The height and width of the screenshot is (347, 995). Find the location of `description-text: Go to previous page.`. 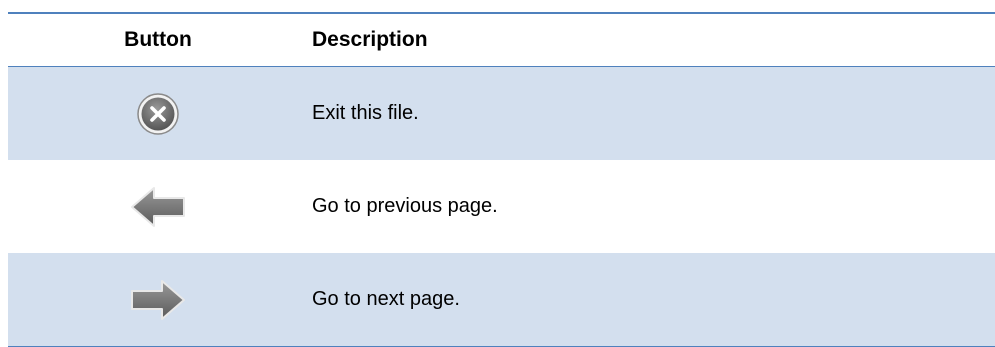

description-text: Go to previous page. is located at coordinates (405, 206).